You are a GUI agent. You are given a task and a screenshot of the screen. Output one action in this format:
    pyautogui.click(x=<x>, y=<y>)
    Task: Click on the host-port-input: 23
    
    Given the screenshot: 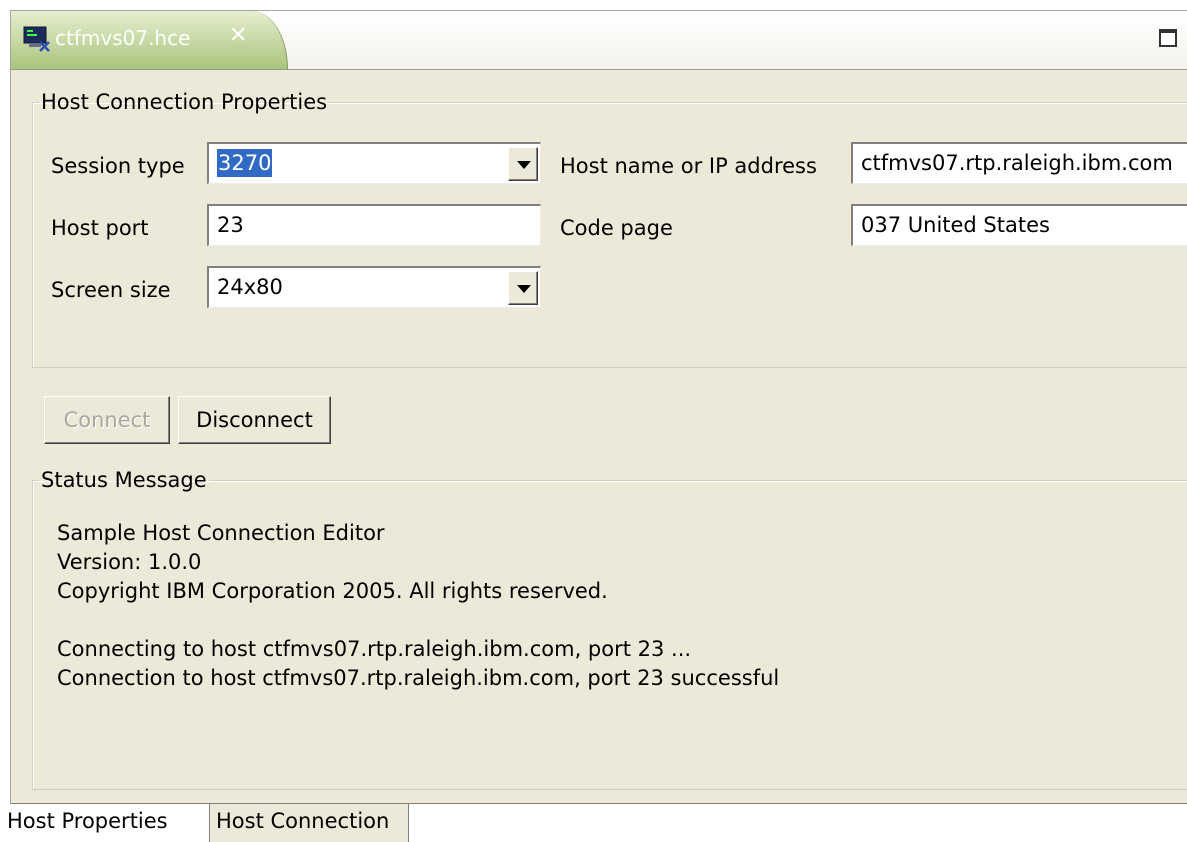 What is the action you would take?
    pyautogui.click(x=374, y=225)
    